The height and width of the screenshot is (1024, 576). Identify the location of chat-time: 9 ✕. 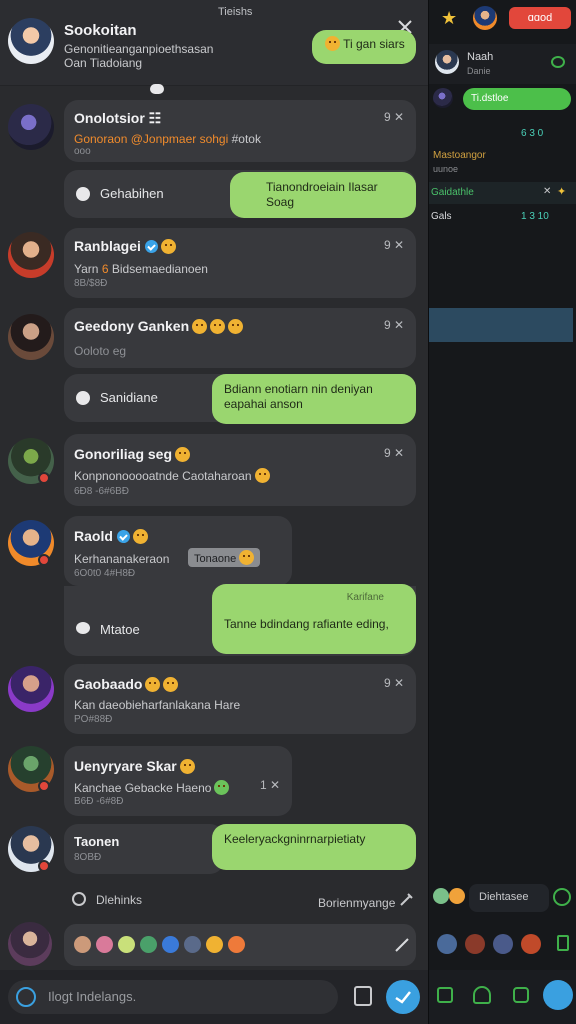
(394, 245).